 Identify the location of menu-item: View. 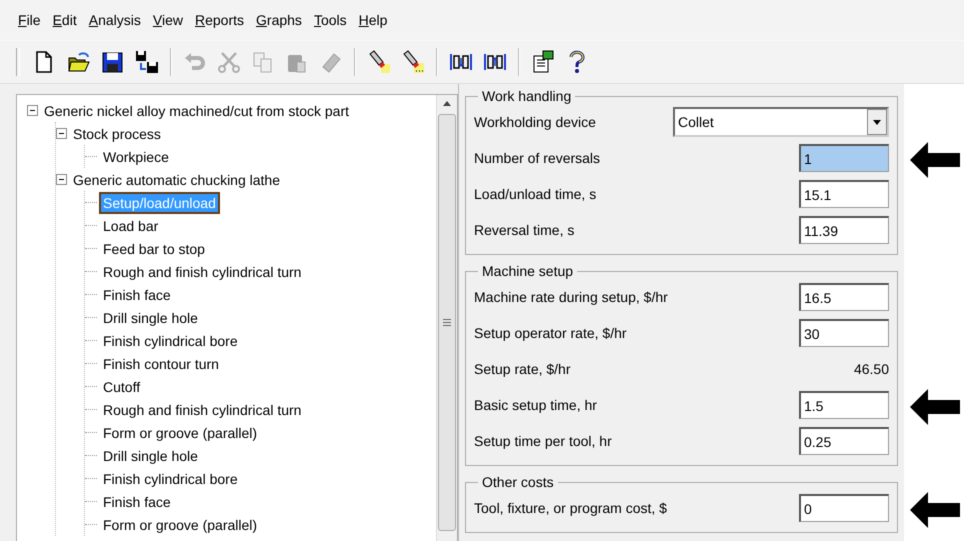
(167, 20).